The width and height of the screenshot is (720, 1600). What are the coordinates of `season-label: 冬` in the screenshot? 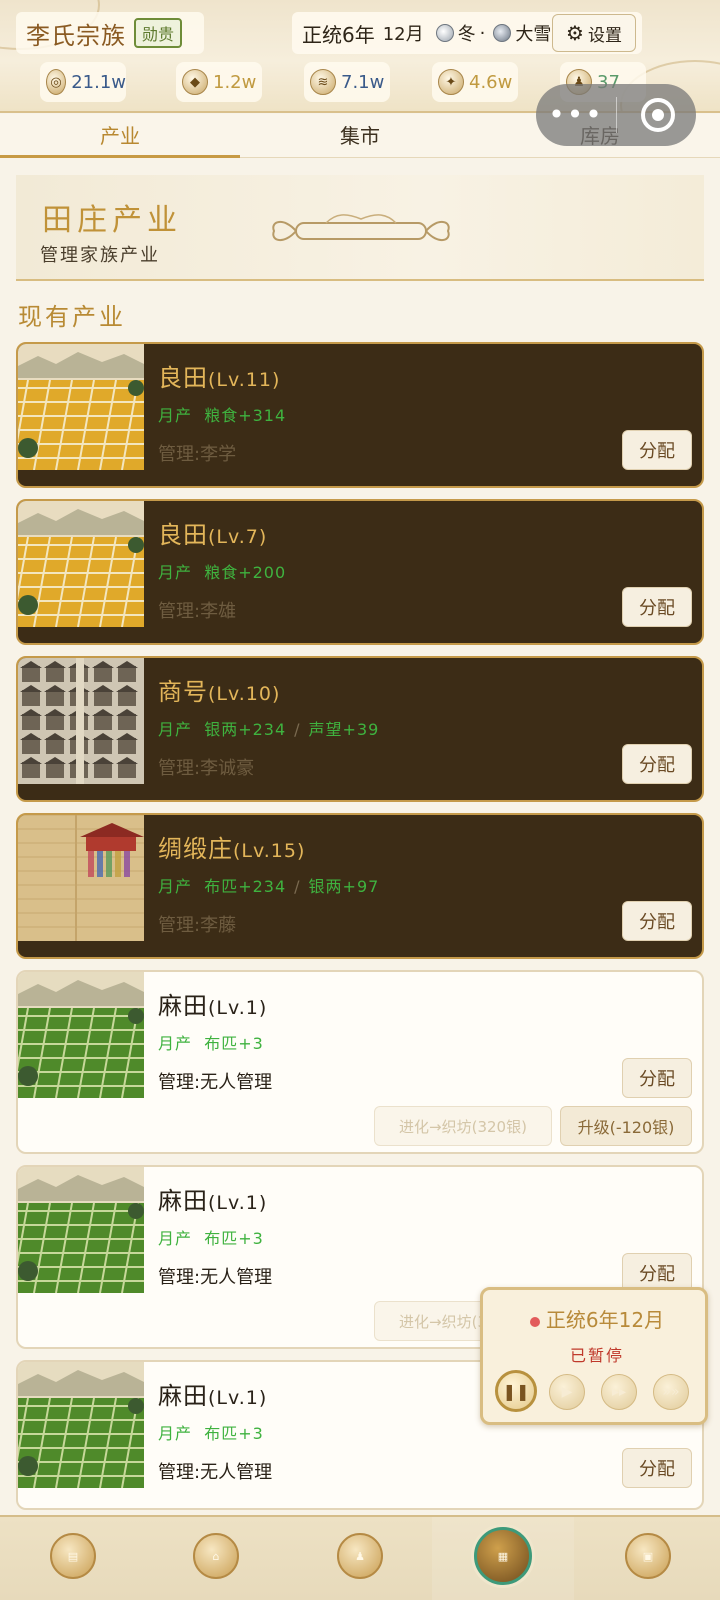 It's located at (466, 34).